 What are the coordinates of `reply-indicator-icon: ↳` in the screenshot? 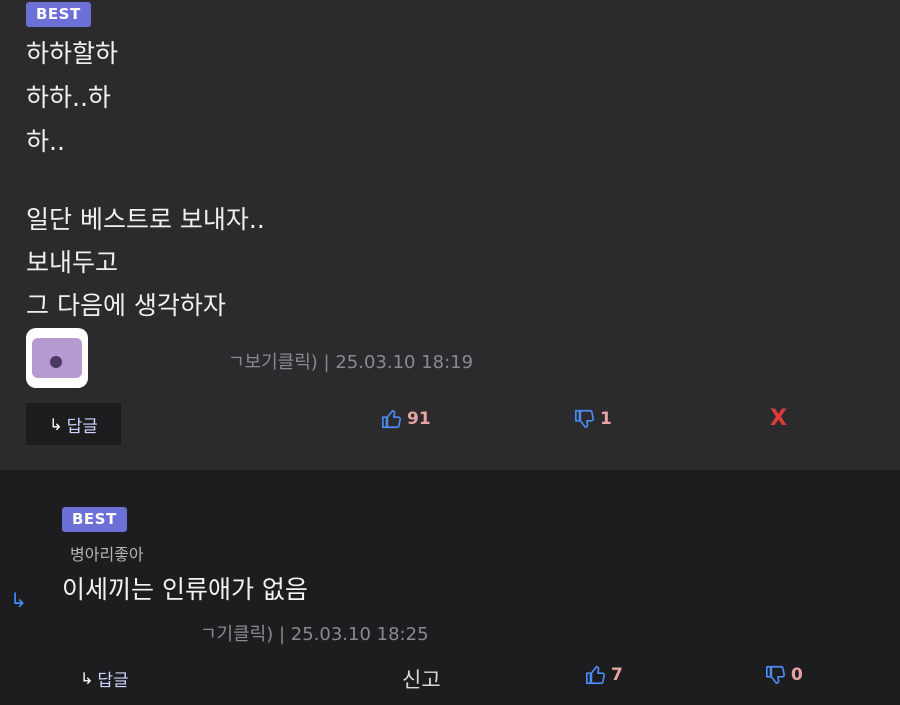 It's located at (18, 600).